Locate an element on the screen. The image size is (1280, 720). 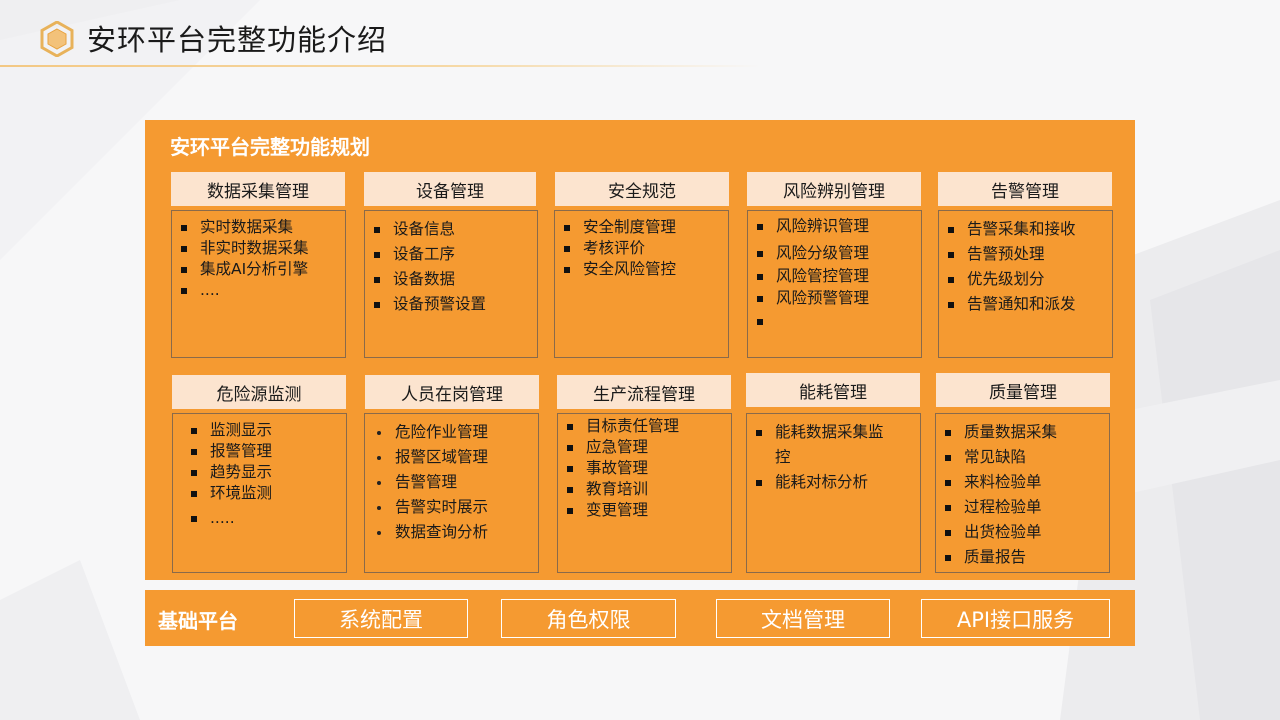
module-title-alarm: 告警管理 is located at coordinates (1025, 189).